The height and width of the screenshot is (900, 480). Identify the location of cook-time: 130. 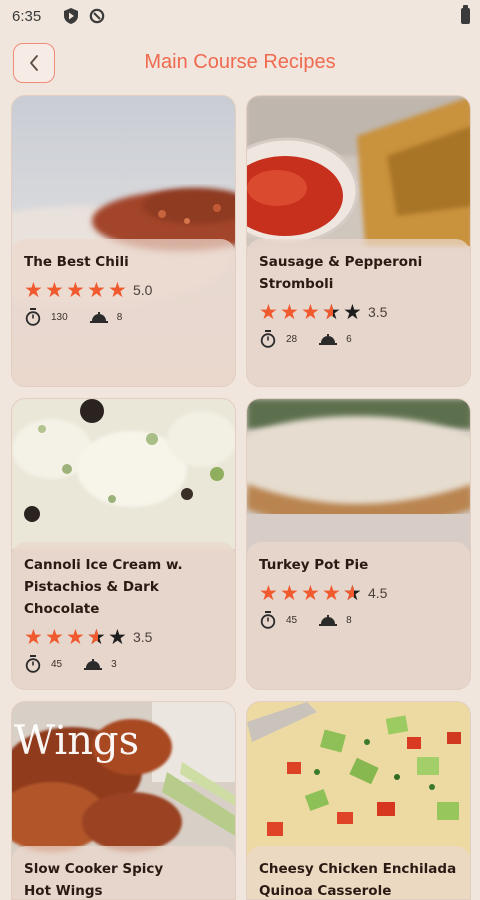
(59, 317).